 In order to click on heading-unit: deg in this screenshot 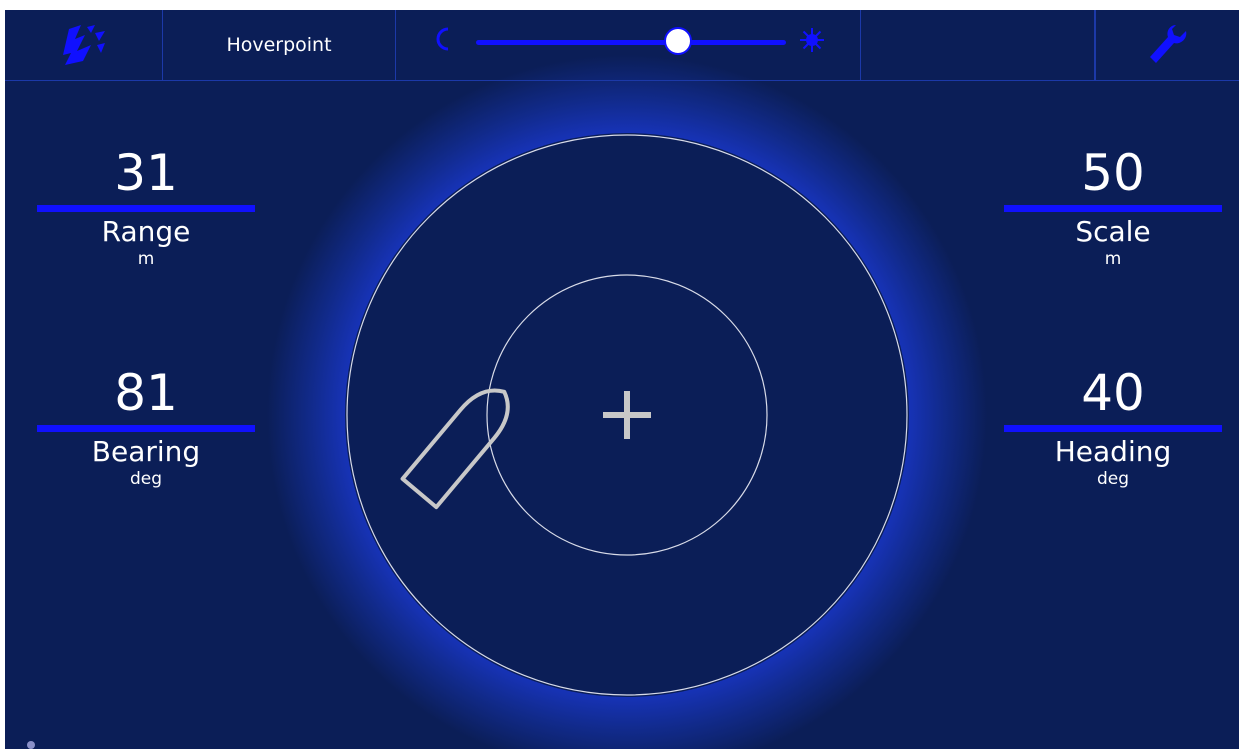, I will do `click(1113, 479)`.